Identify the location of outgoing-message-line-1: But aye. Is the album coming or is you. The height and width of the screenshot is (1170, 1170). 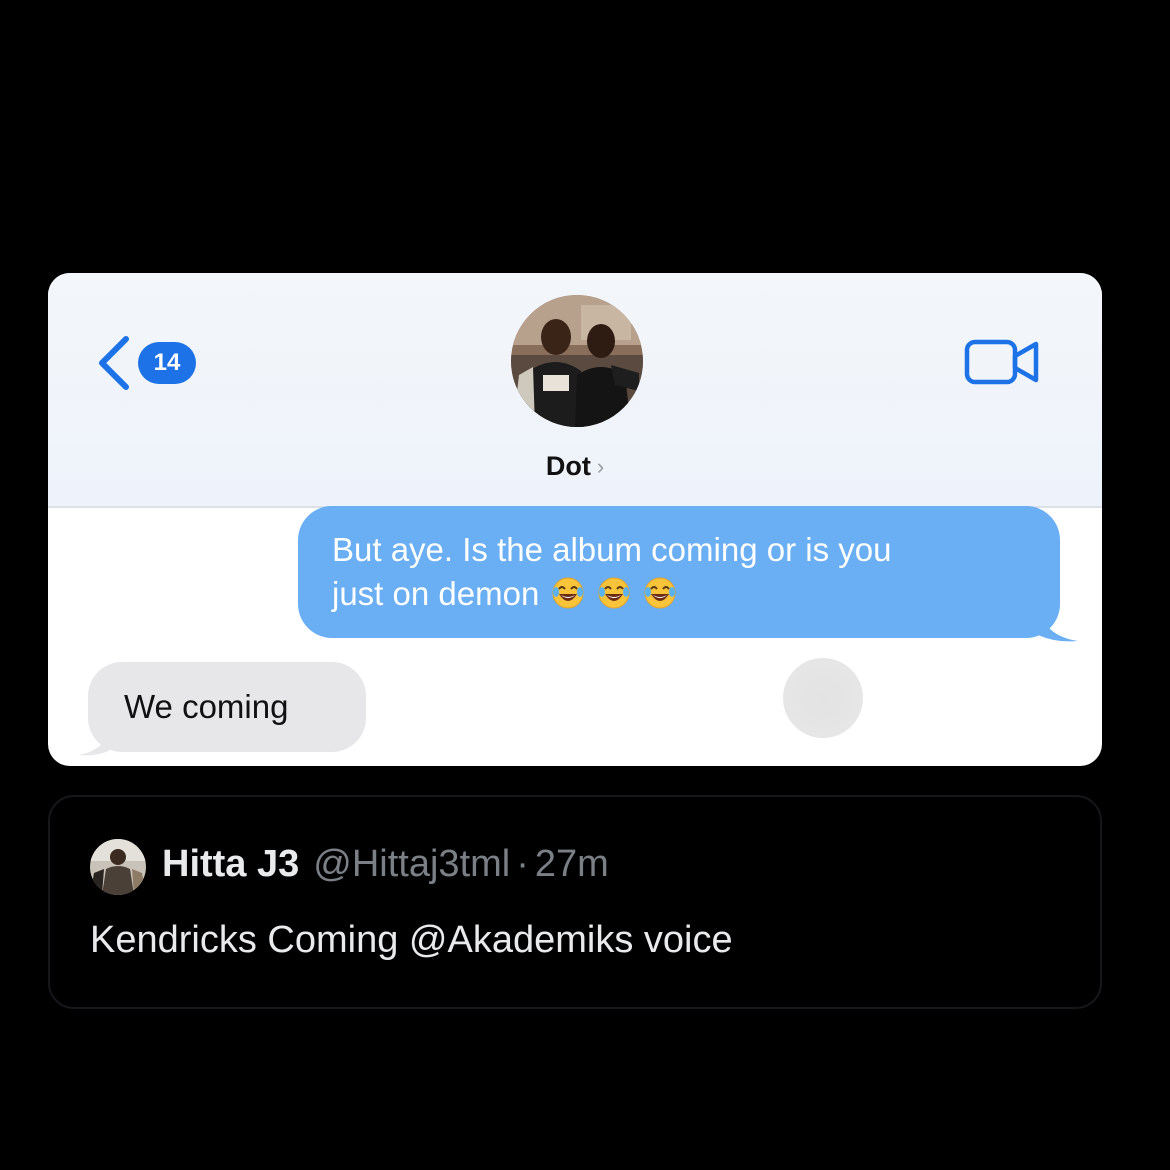
(612, 549).